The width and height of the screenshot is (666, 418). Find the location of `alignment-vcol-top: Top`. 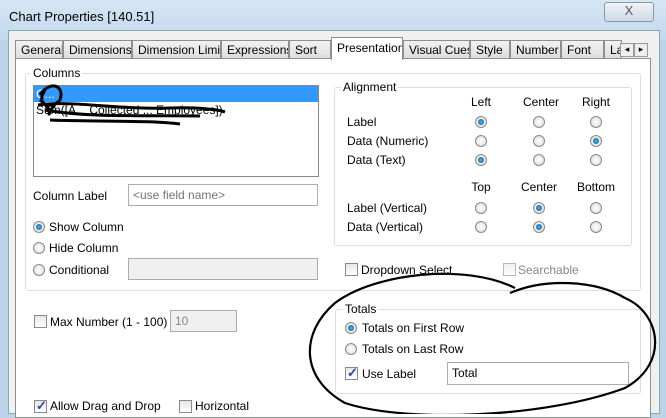

alignment-vcol-top: Top is located at coordinates (481, 187).